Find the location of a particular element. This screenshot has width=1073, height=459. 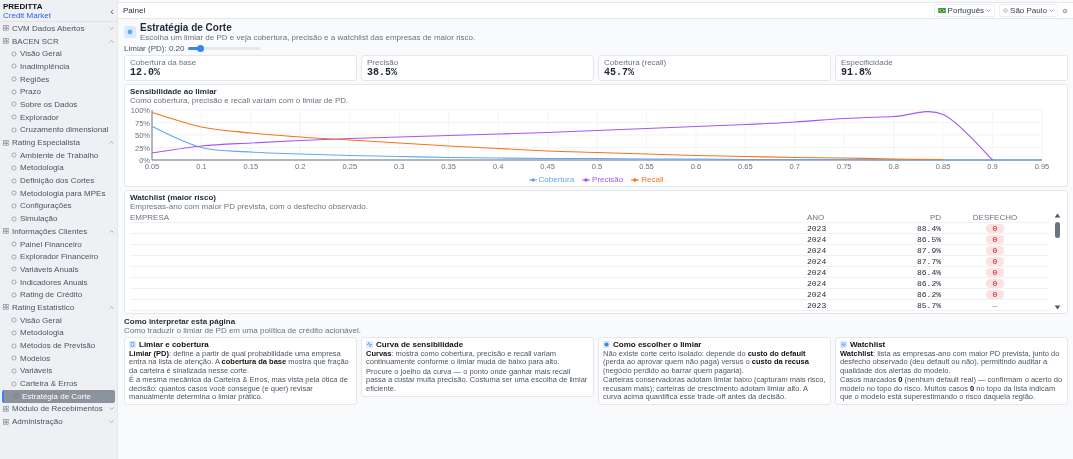

column-header: DESFECHO is located at coordinates (995, 217).